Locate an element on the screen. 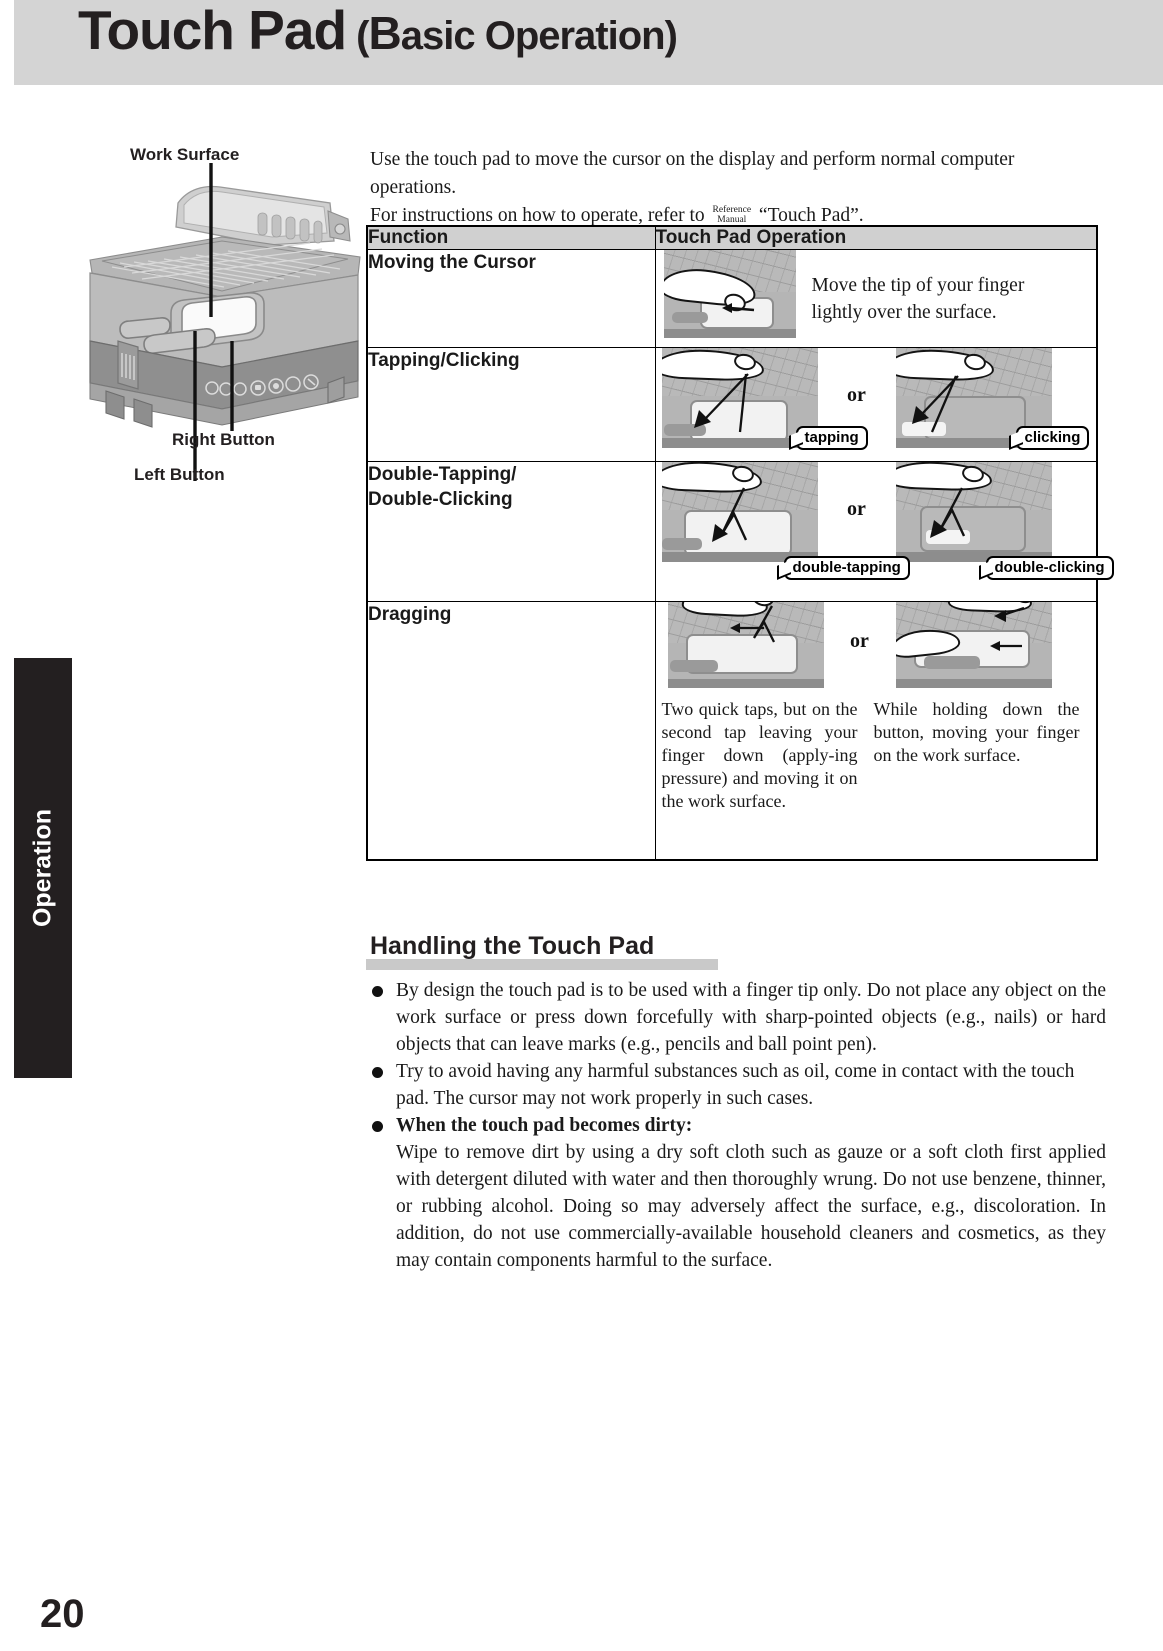 The width and height of the screenshot is (1163, 1651). reference-manual-icon: Reference Manual is located at coordinates (732, 215).